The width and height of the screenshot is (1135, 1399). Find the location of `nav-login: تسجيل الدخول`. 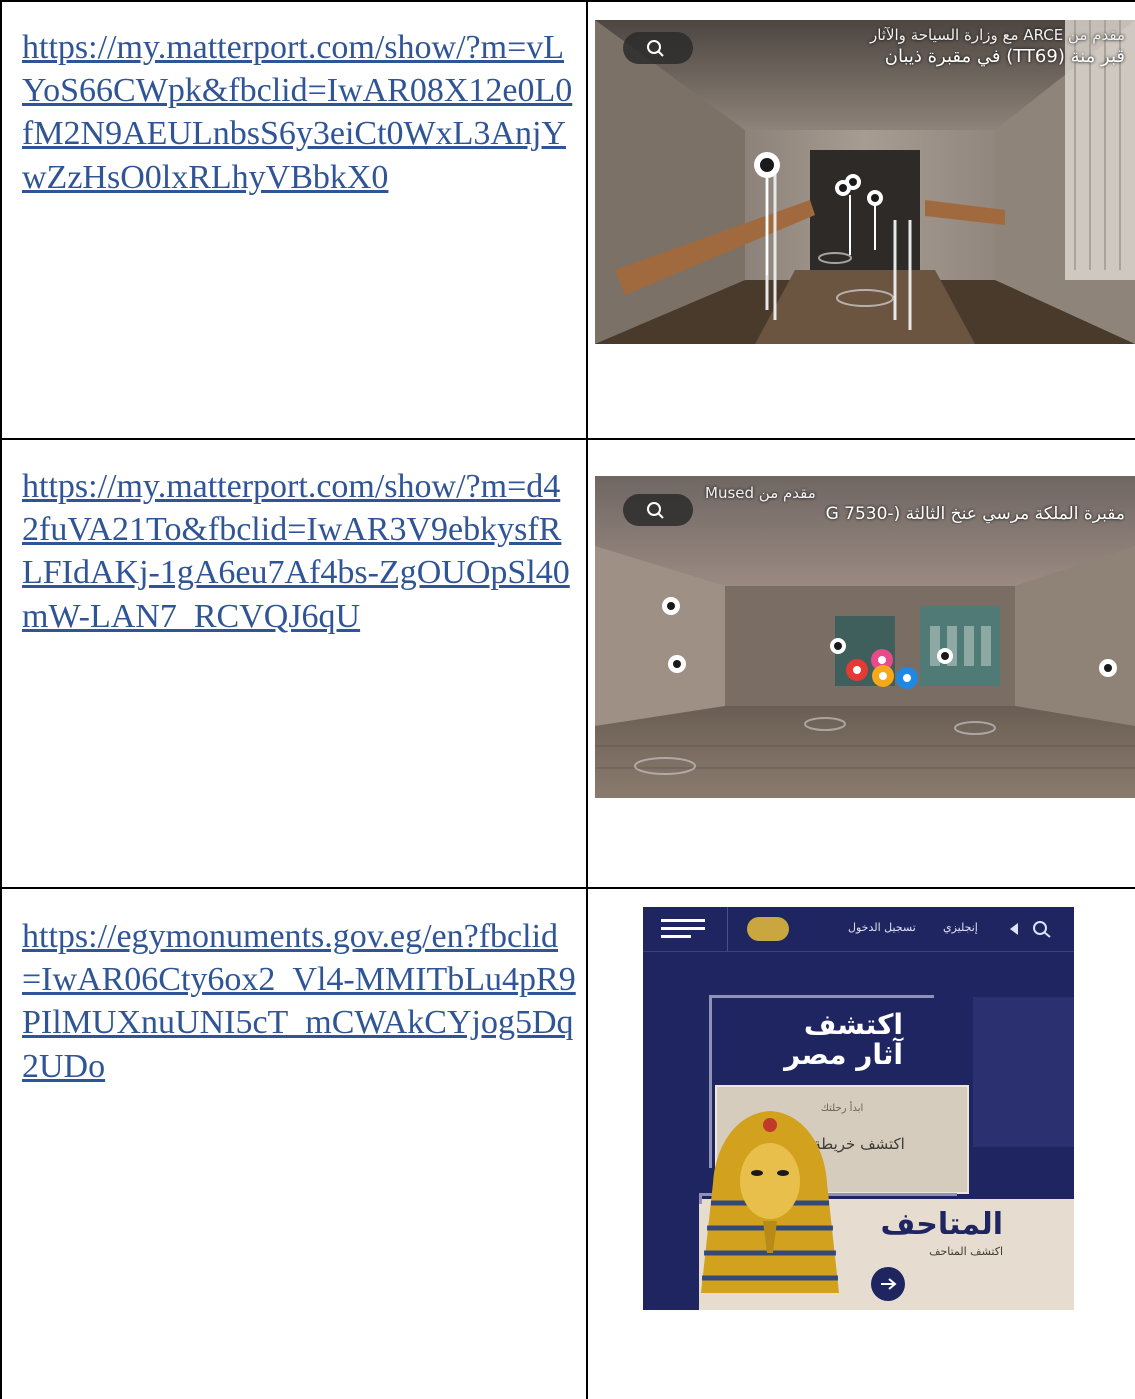

nav-login: تسجيل الدخول is located at coordinates (882, 927).